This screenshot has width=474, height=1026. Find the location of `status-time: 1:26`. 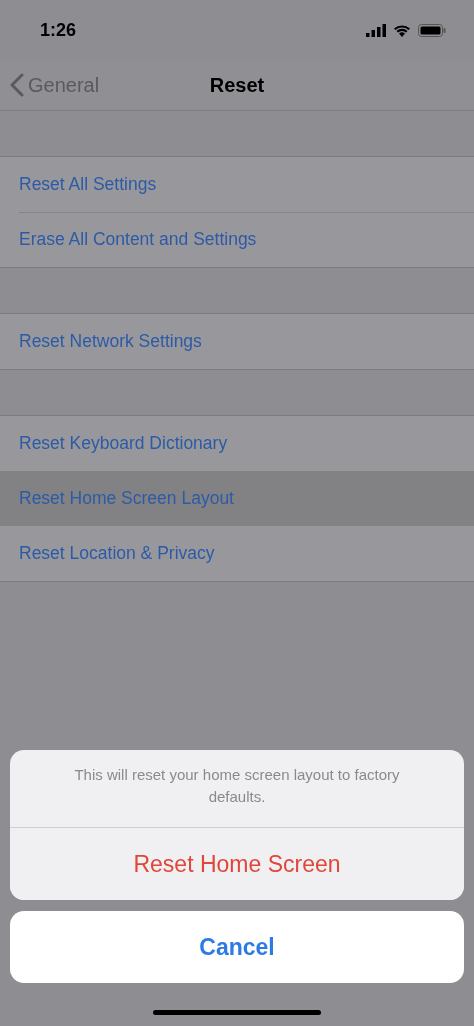

status-time: 1:26 is located at coordinates (58, 30).